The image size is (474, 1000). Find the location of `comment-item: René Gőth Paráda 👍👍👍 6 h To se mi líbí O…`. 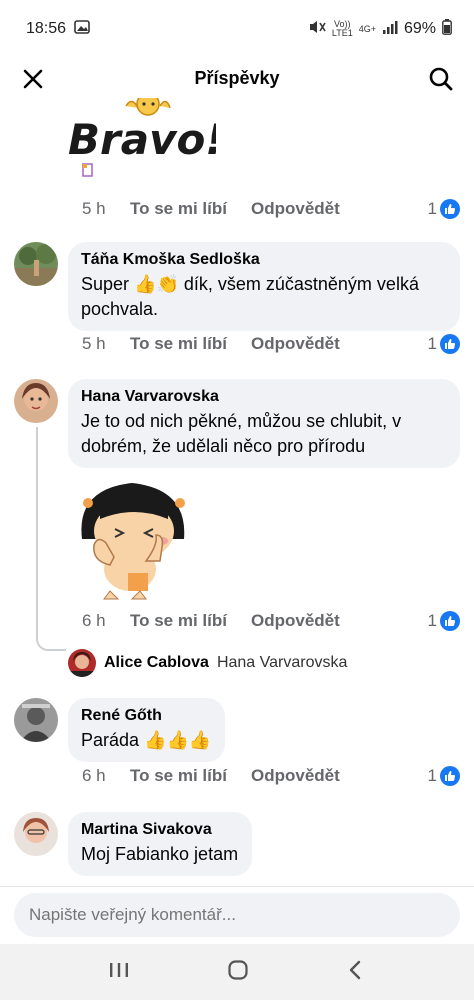

comment-item: René Gőth Paráda 👍👍👍 6 h To se mi líbí O… is located at coordinates (237, 748).